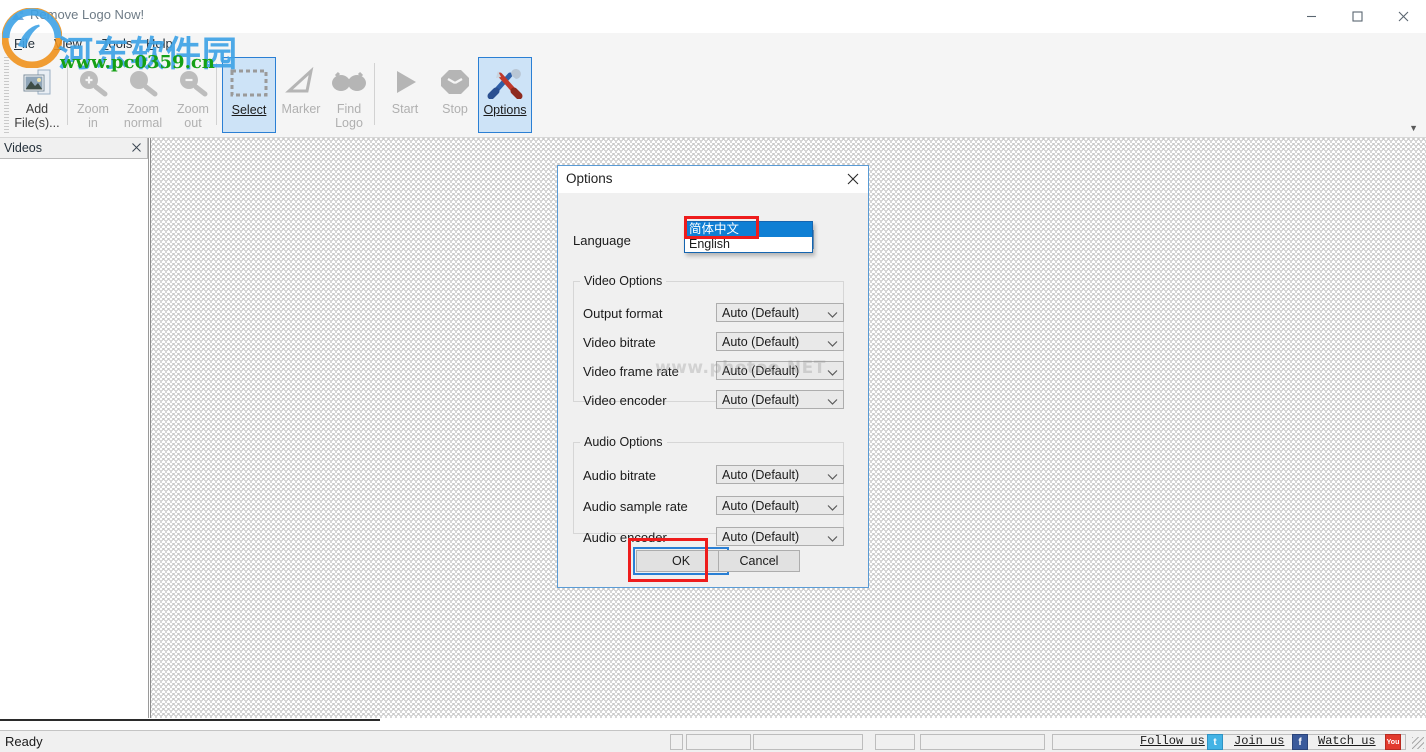 The height and width of the screenshot is (752, 1426). I want to click on toolbar-label-zoom-normal: Zoom normal, so click(143, 116).